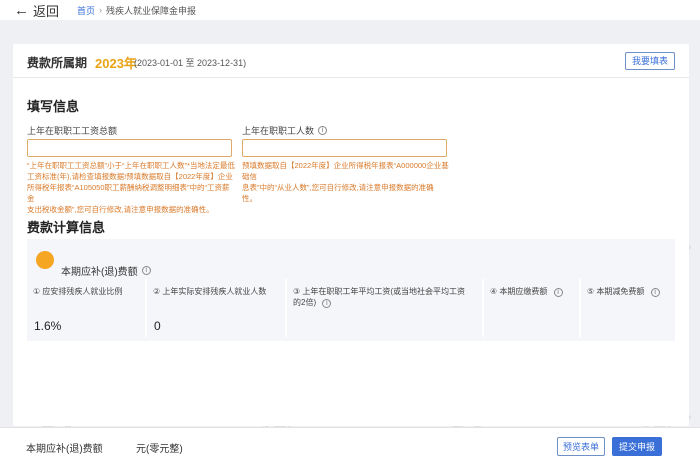 The height and width of the screenshot is (465, 700). What do you see at coordinates (86, 10) in the screenshot?
I see `breadcrumb-home: 首页` at bounding box center [86, 10].